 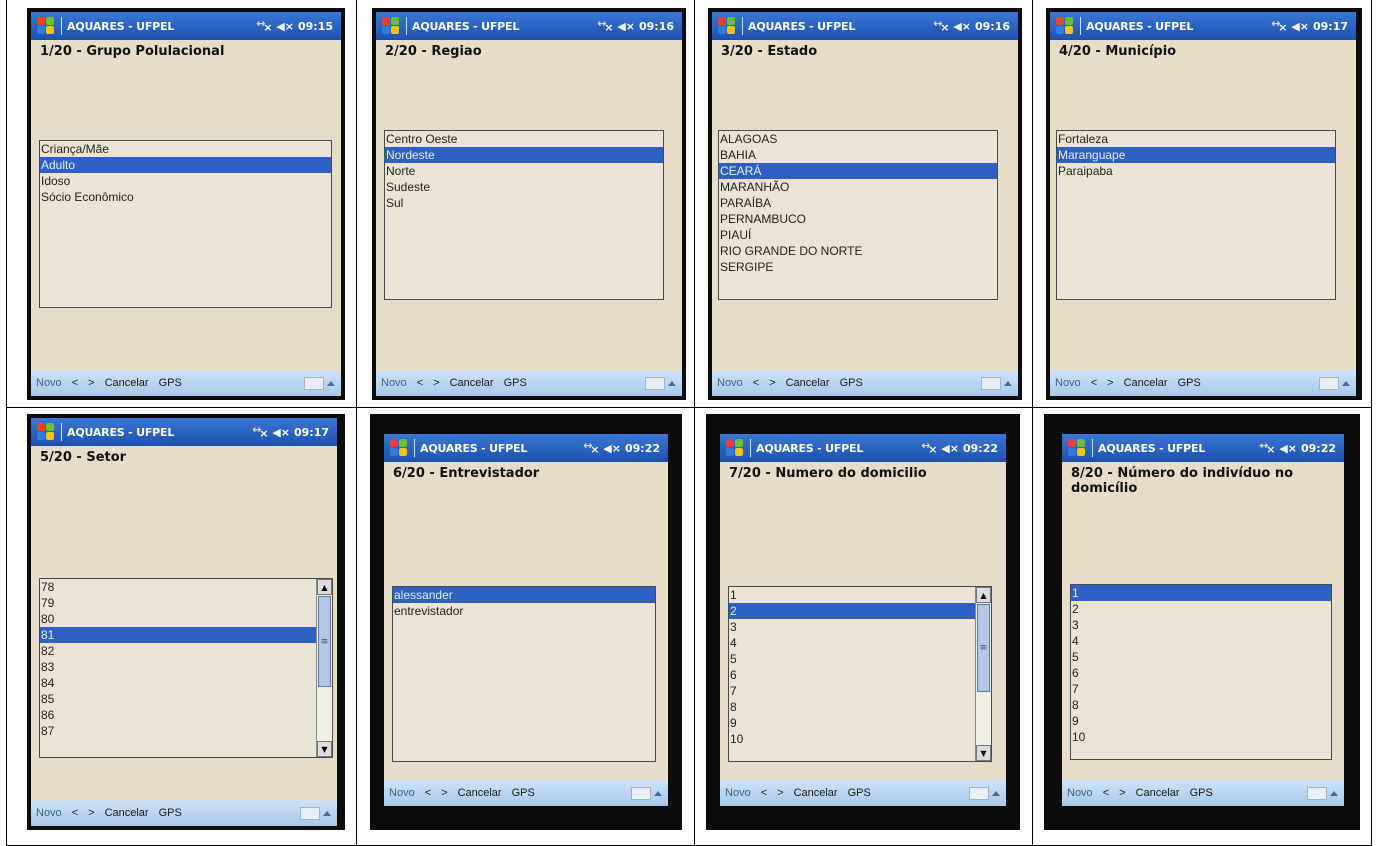 What do you see at coordinates (178, 699) in the screenshot?
I see `list-item: 85` at bounding box center [178, 699].